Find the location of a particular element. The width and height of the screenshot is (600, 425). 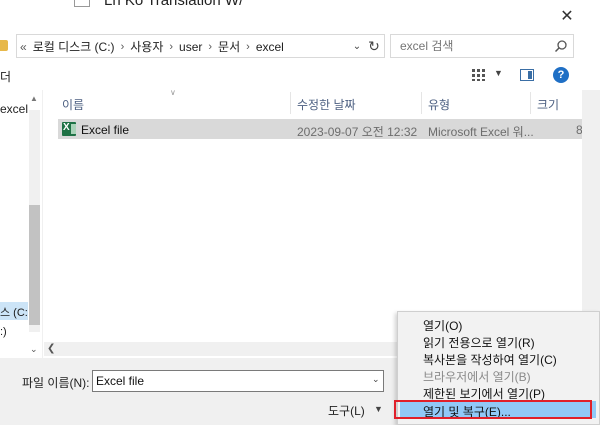

file-name: Excel file is located at coordinates (105, 130).